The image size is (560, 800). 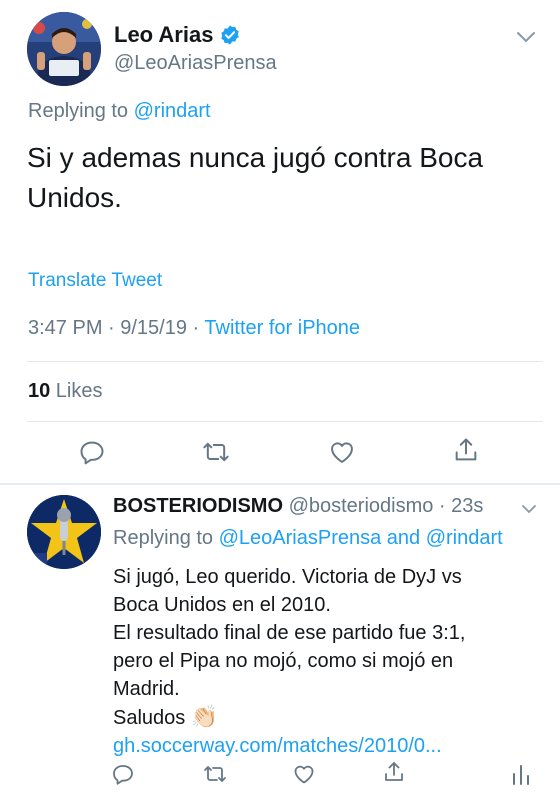 I want to click on display-name: Leo Arias, so click(x=177, y=35).